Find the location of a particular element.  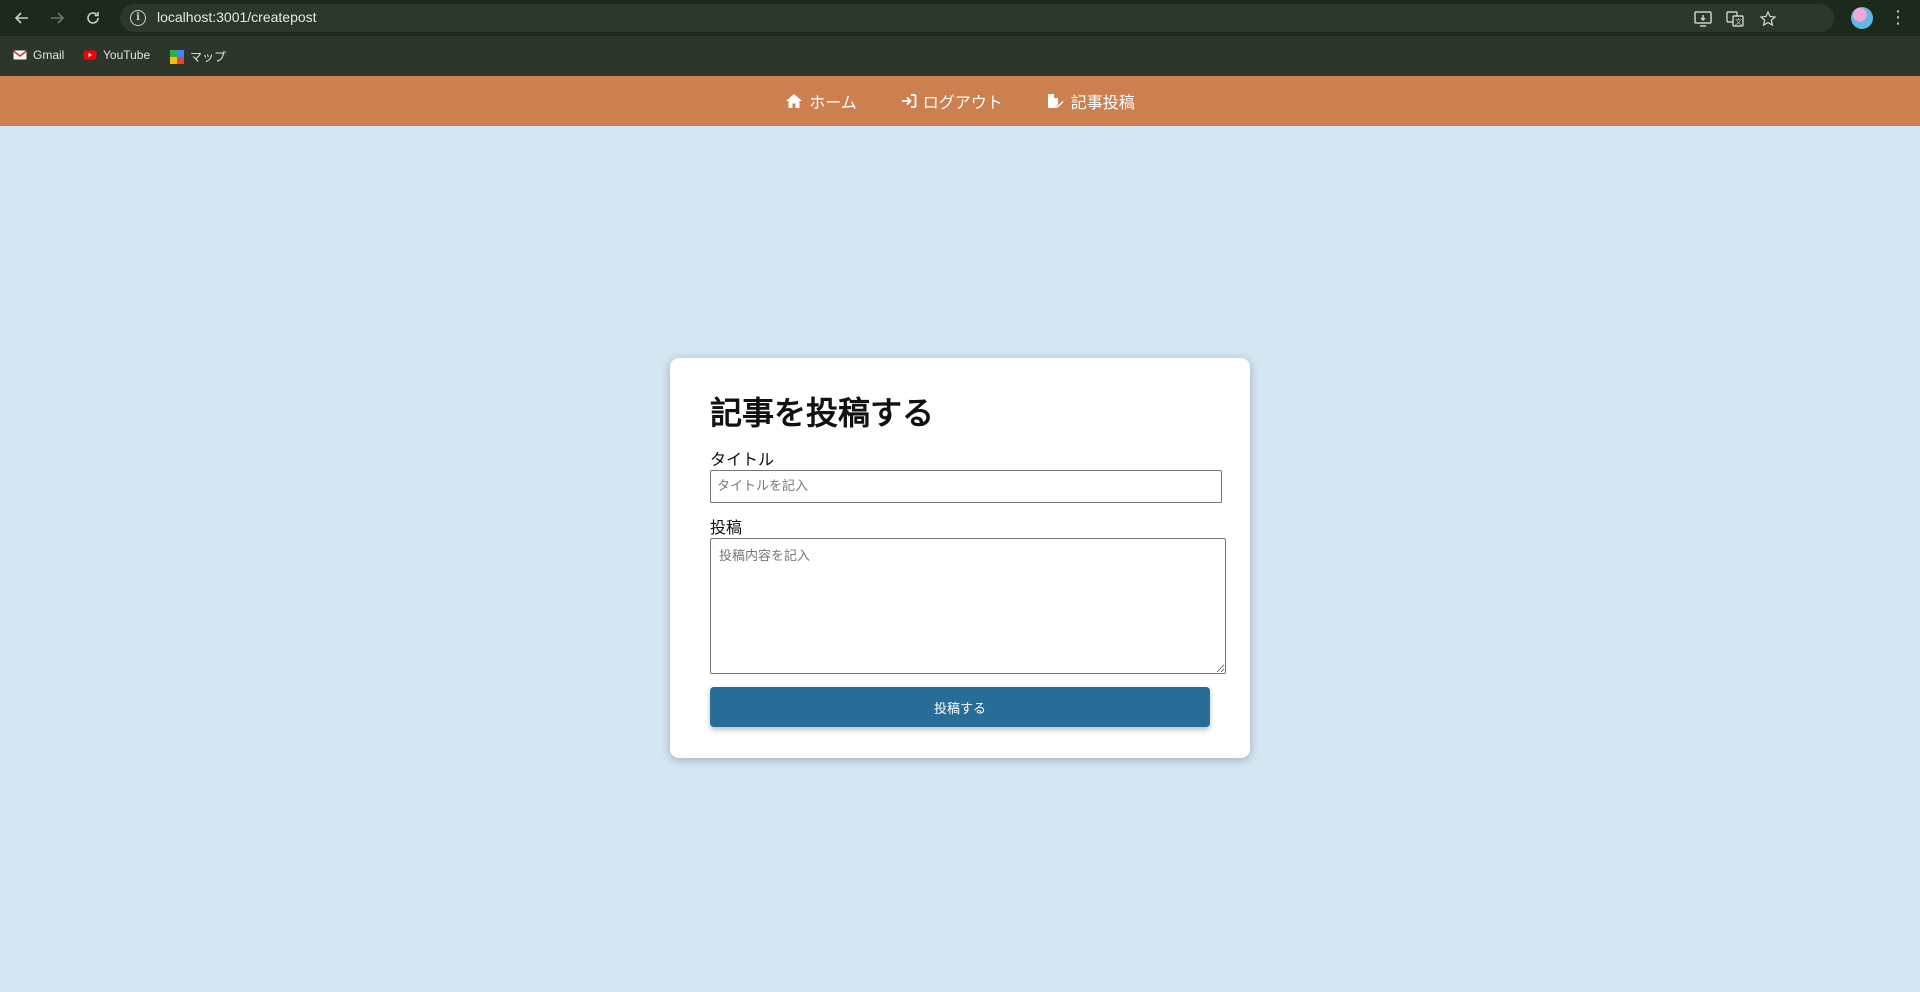

bookmark-maps: マップ is located at coordinates (198, 56).